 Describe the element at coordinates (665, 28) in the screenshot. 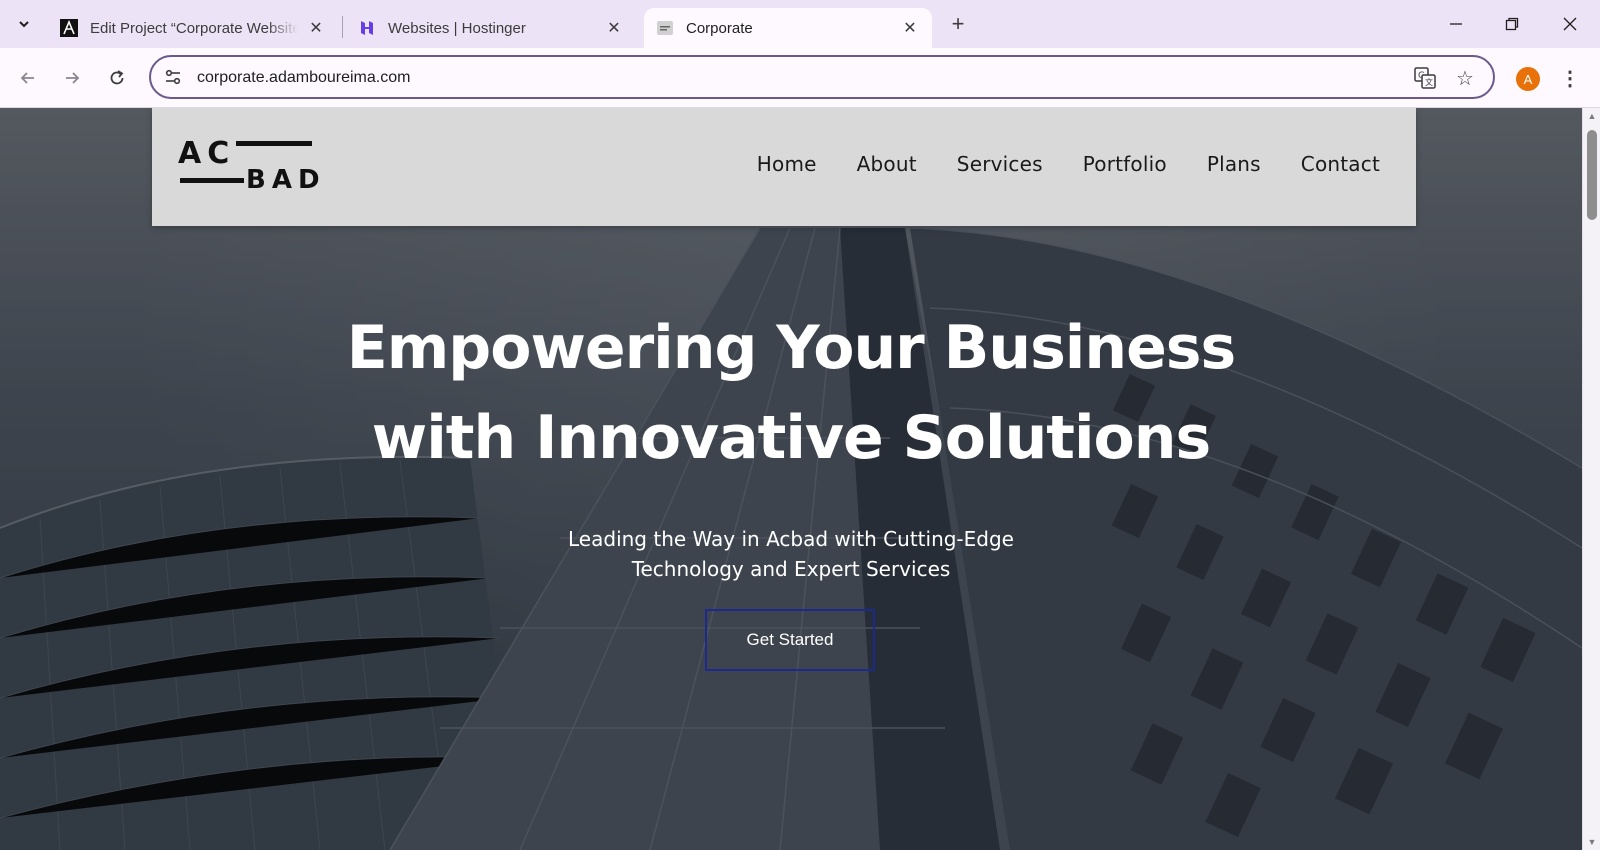

I see `site-favicon-icon` at that location.